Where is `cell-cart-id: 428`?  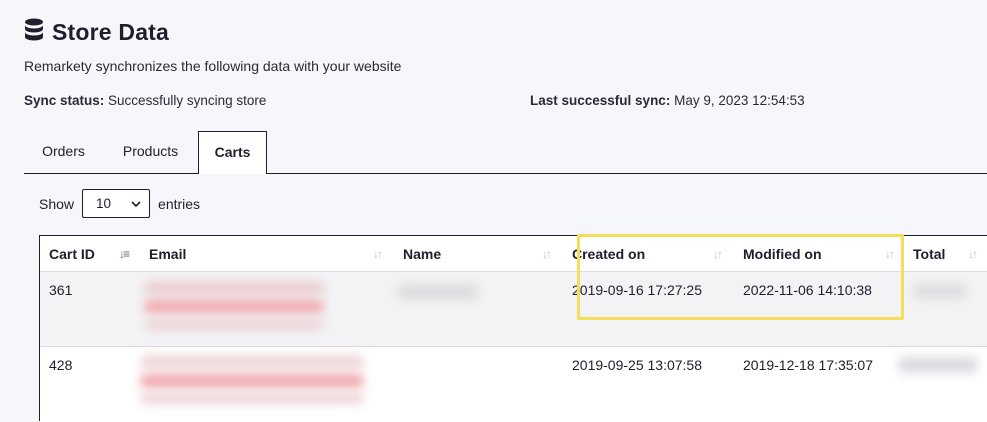
cell-cart-id: 428 is located at coordinates (61, 365).